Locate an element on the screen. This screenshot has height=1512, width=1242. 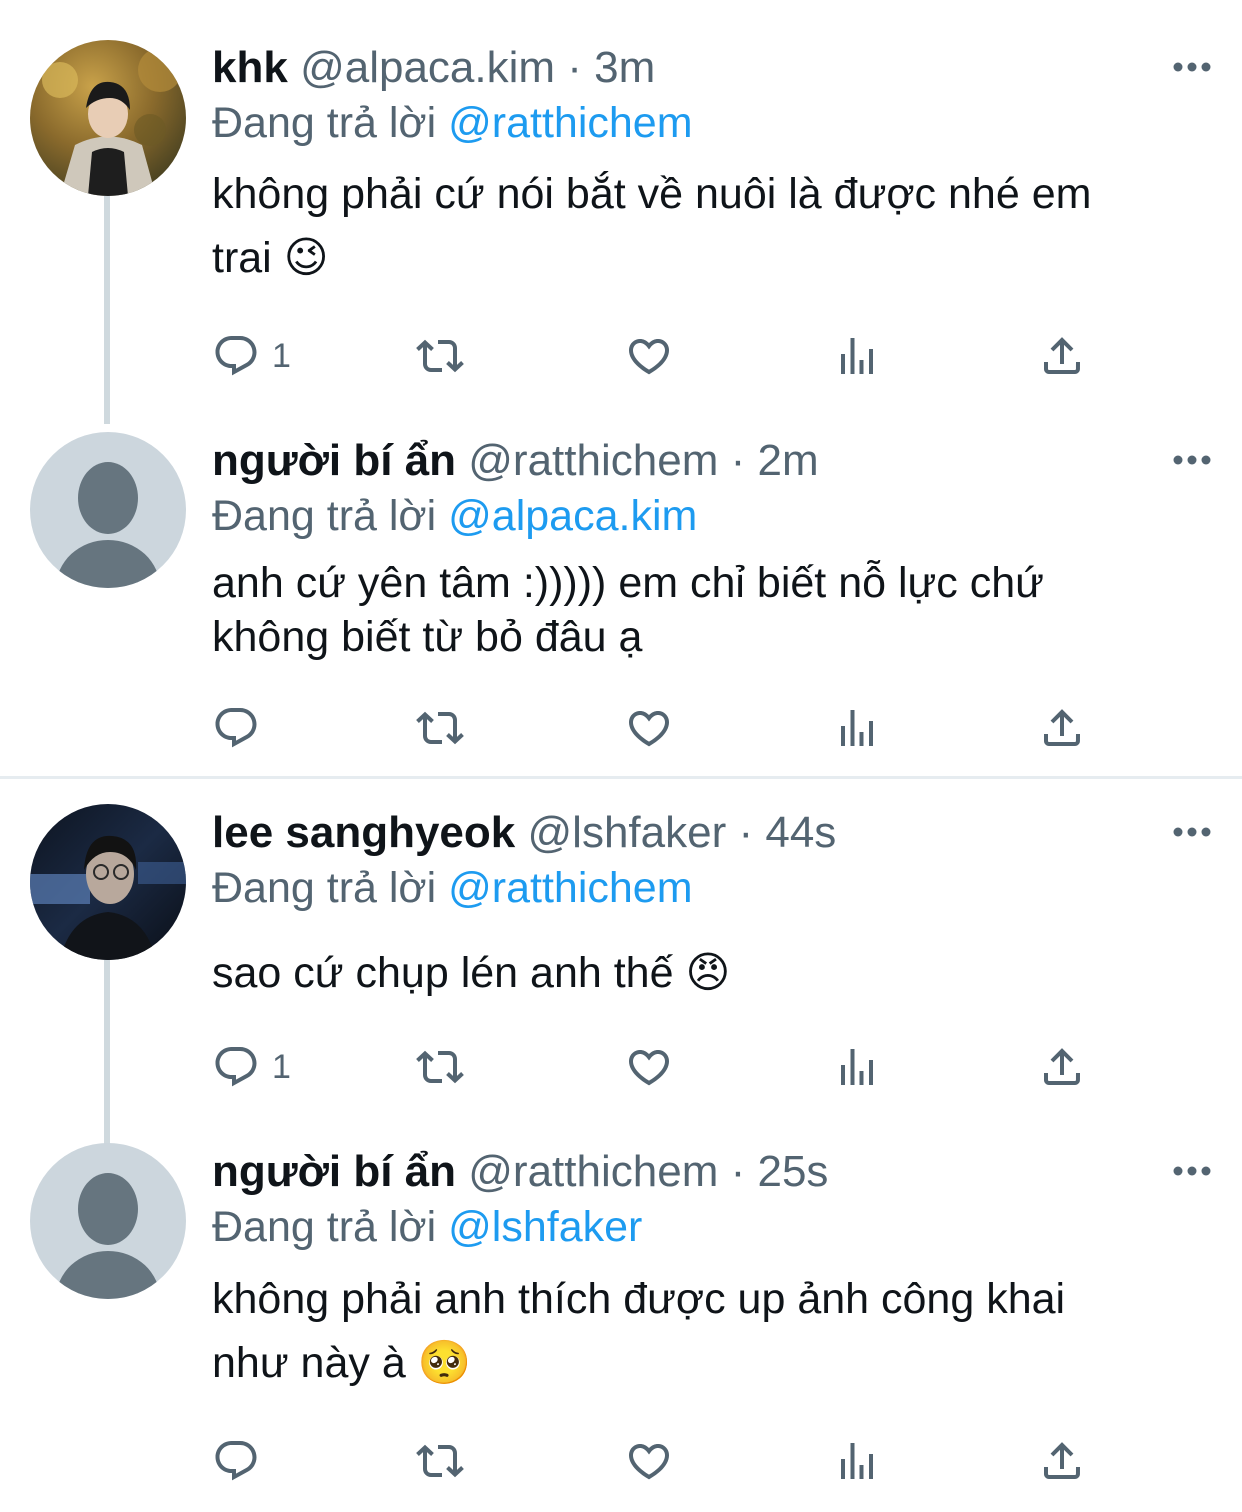
replying-to: Đang trả lời @alpaca.kim is located at coordinates (454, 516).